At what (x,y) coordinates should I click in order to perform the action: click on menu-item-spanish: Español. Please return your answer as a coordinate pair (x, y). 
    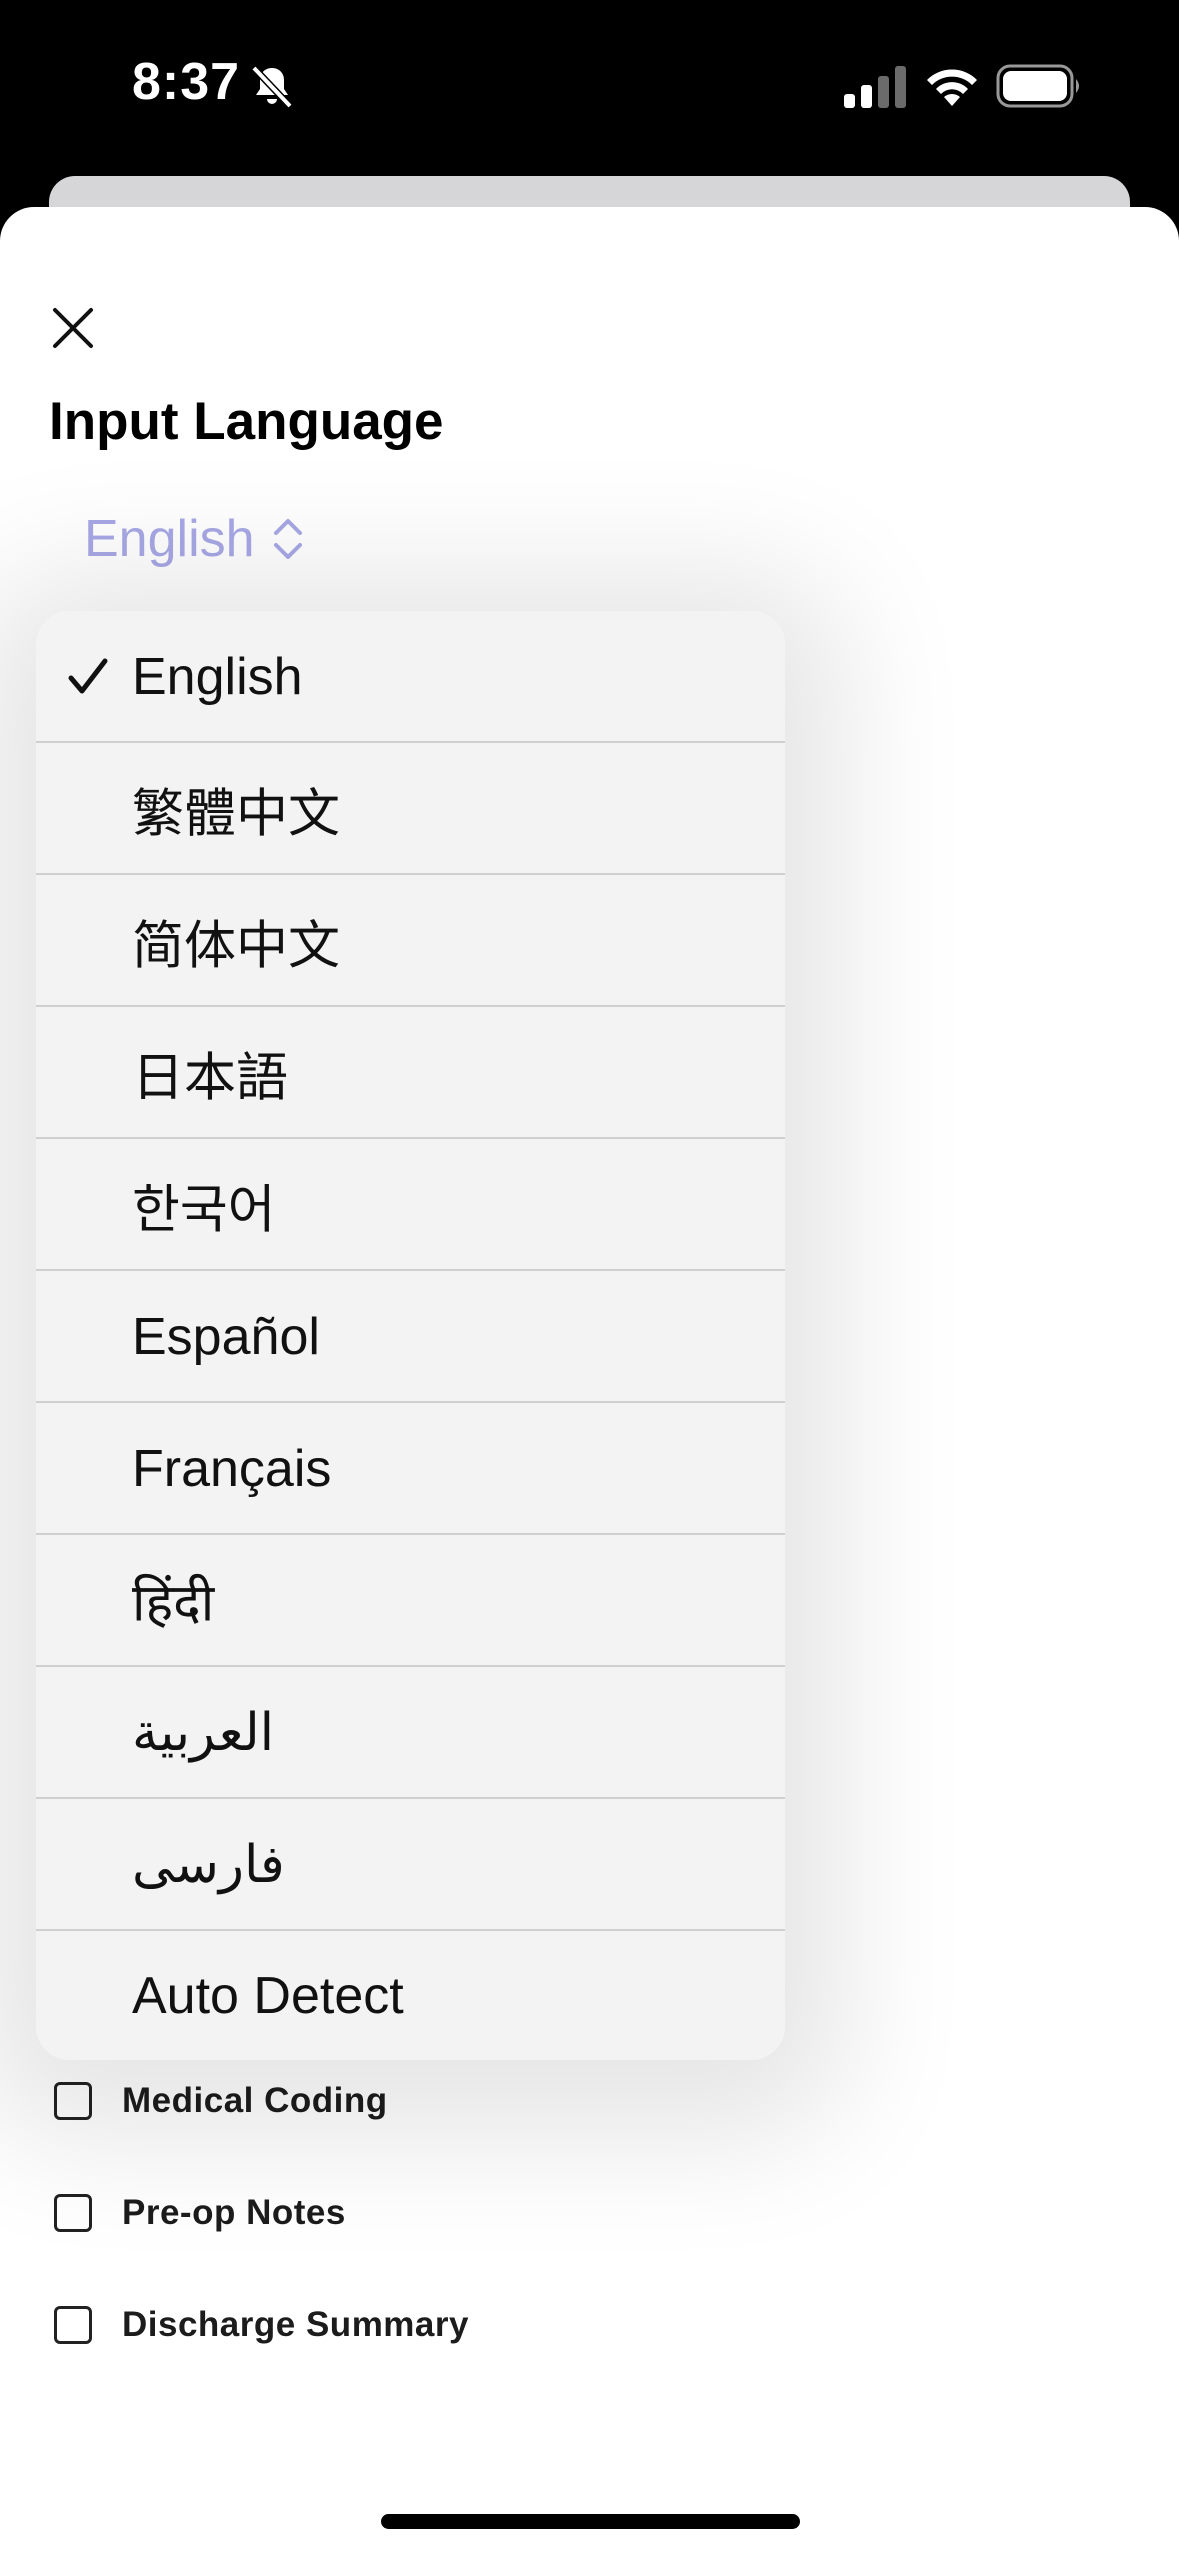
    Looking at the image, I should click on (410, 1337).